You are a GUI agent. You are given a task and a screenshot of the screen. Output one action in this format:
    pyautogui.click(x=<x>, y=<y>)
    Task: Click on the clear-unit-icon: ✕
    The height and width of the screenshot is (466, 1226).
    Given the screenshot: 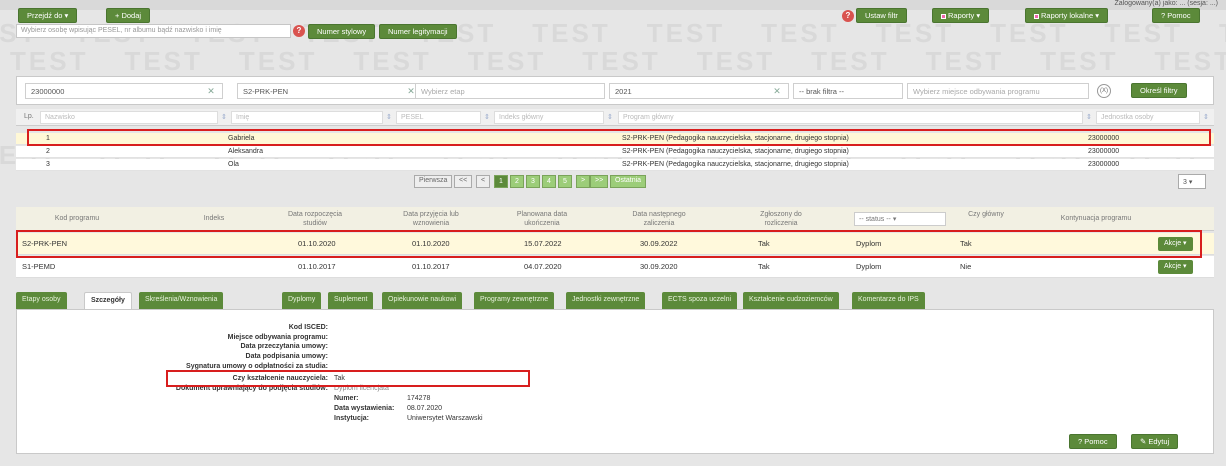 What is the action you would take?
    pyautogui.click(x=211, y=91)
    